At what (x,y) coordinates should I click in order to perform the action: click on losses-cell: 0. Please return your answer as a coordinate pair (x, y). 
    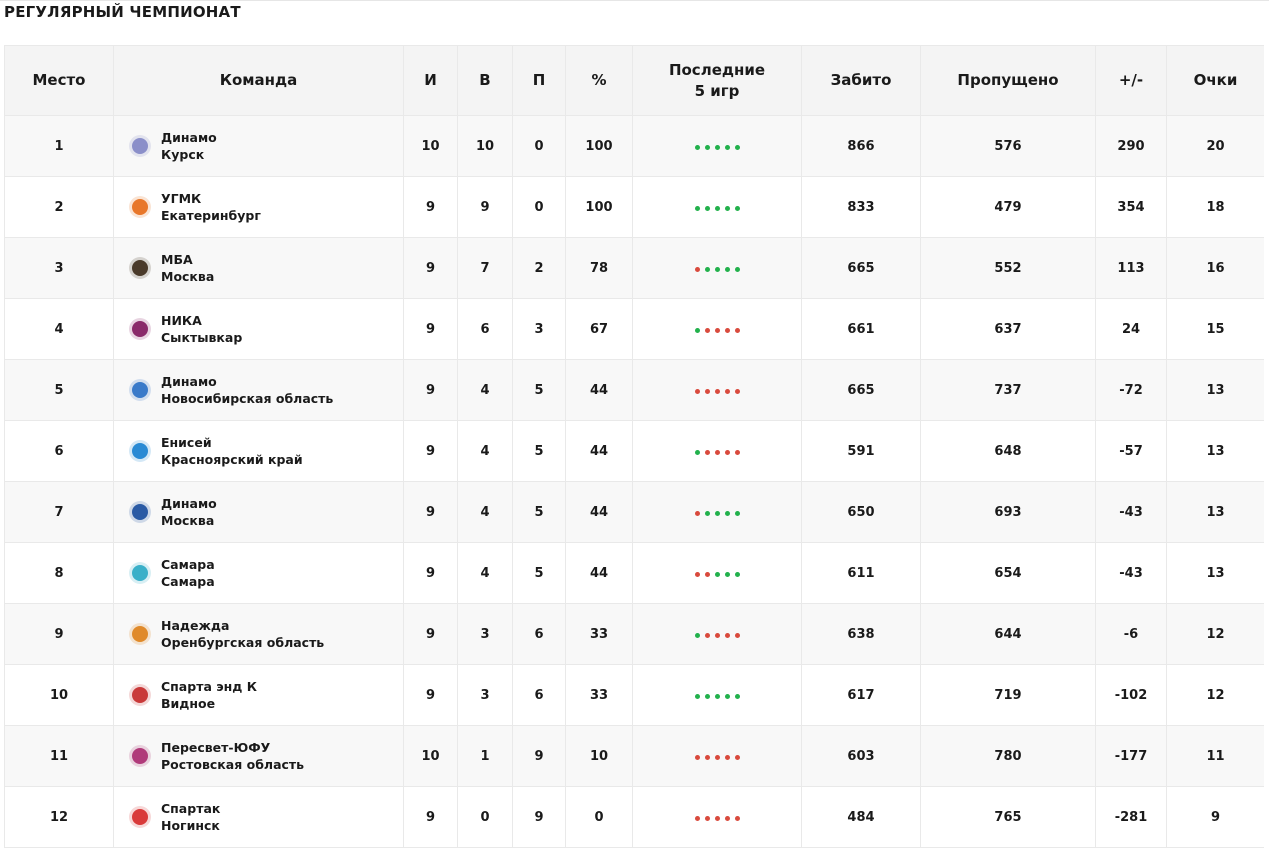
    Looking at the image, I should click on (539, 207).